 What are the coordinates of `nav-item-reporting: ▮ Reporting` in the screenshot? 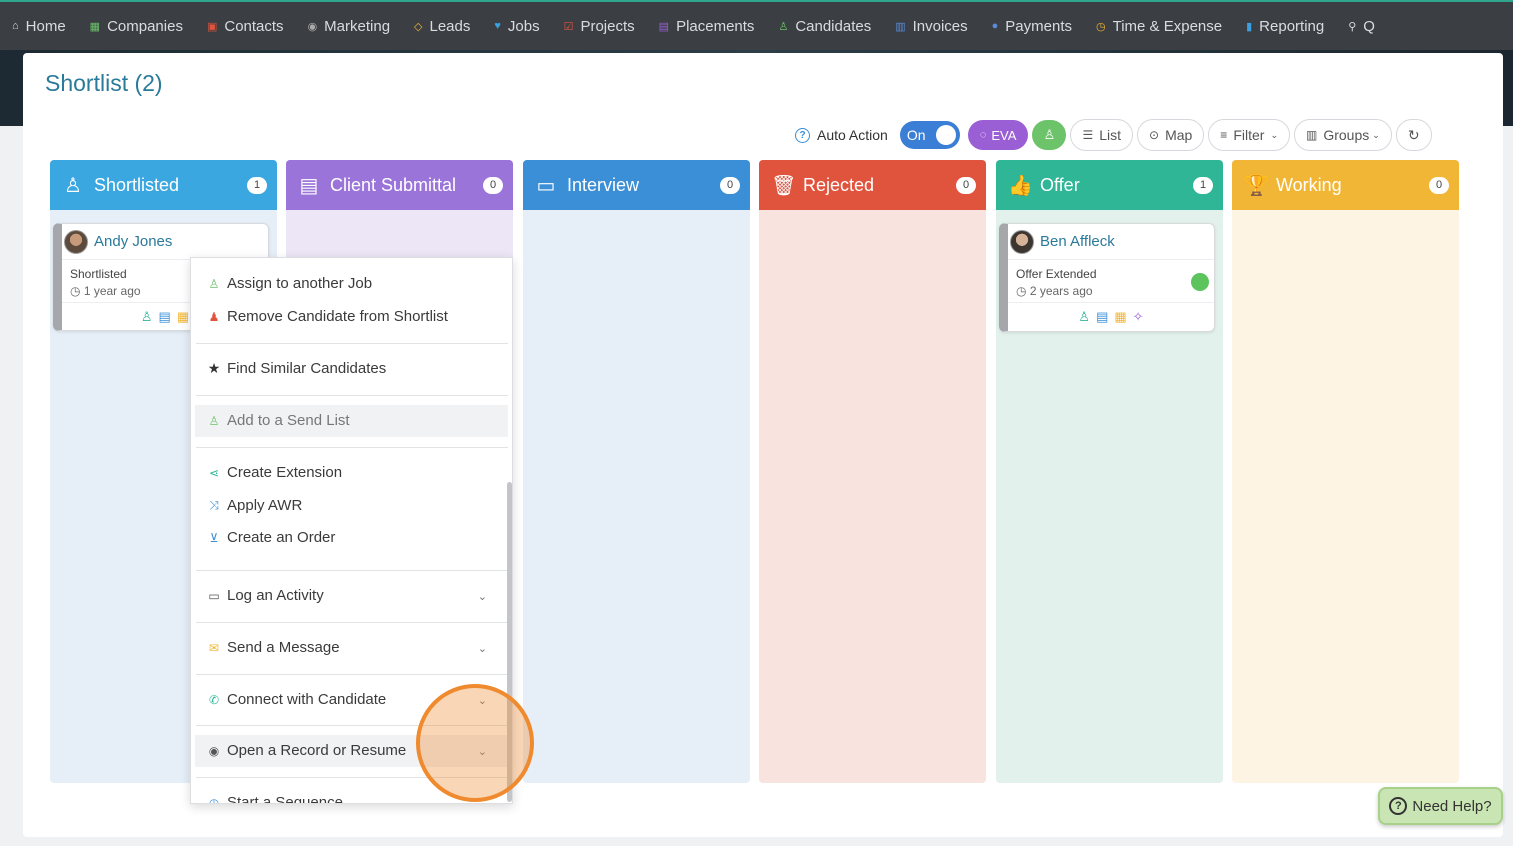 It's located at (1285, 26).